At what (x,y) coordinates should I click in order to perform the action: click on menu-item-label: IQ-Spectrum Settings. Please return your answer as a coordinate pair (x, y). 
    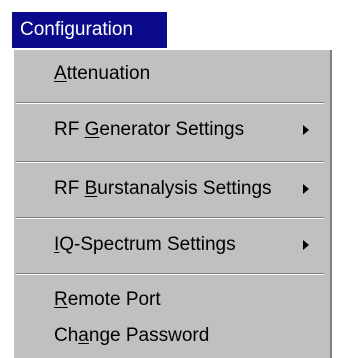
    Looking at the image, I should click on (145, 244).